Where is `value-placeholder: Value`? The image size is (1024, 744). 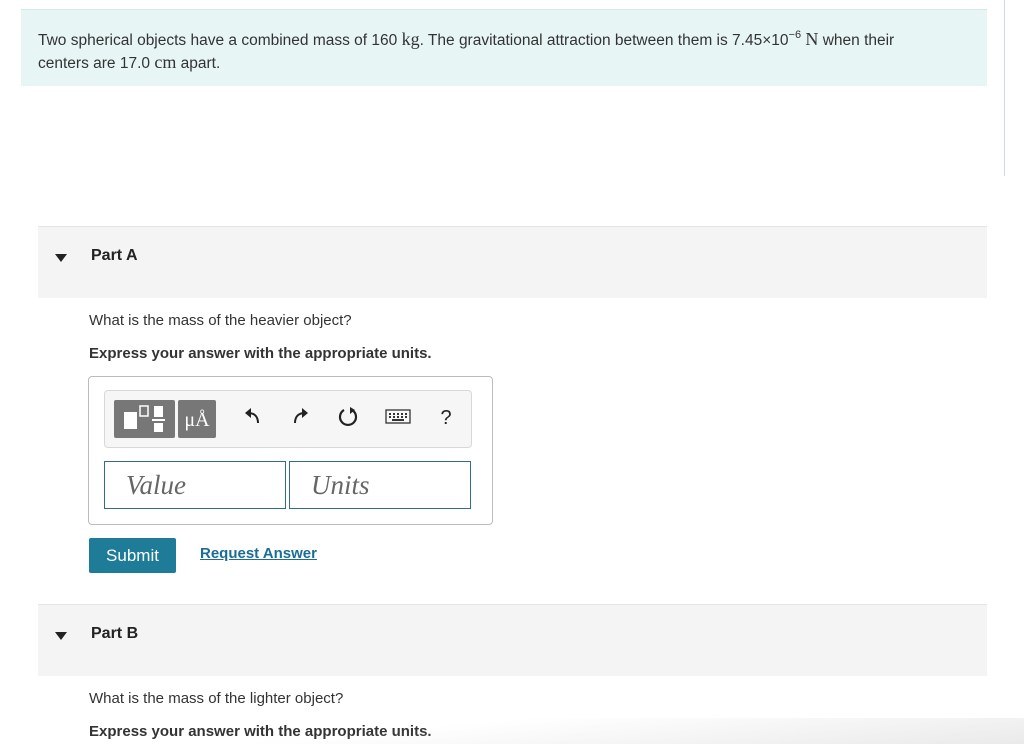 value-placeholder: Value is located at coordinates (156, 485).